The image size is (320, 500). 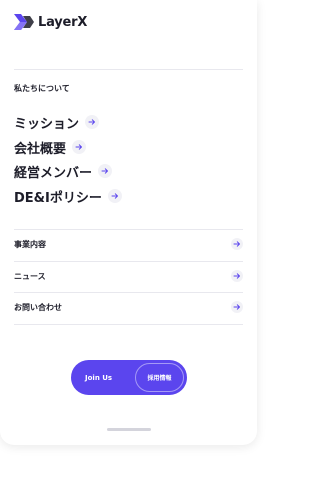 What do you see at coordinates (129, 429) in the screenshot?
I see `drag-handle` at bounding box center [129, 429].